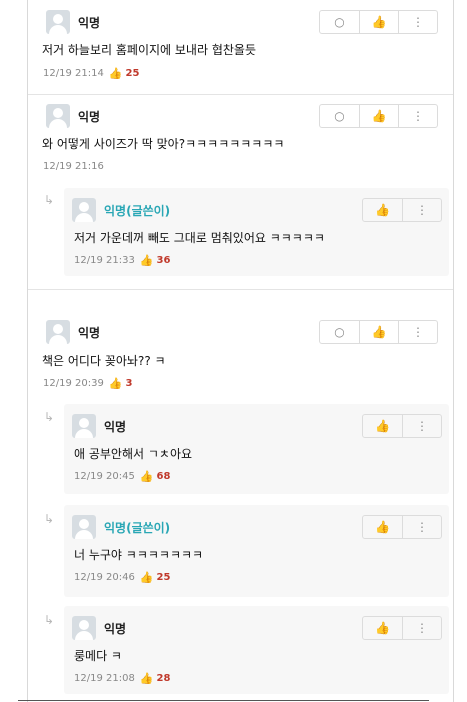 This screenshot has height=702, width=467. Describe the element at coordinates (73, 73) in the screenshot. I see `timestamp: 12/19 21:14` at that location.